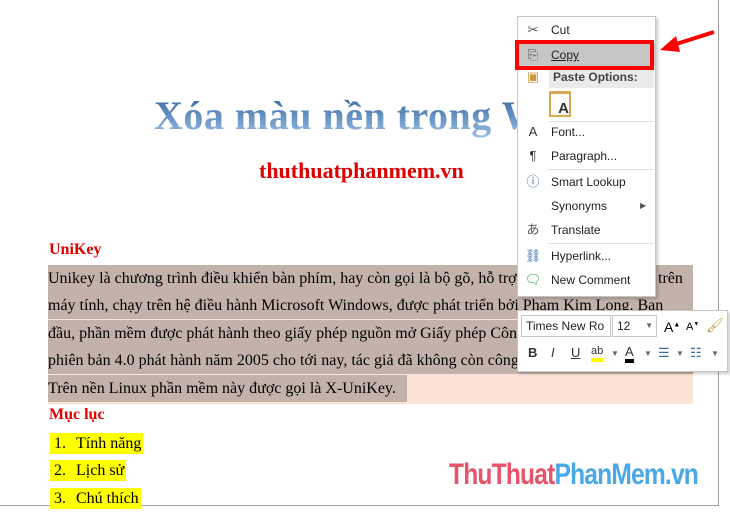 This screenshot has height=512, width=730. Describe the element at coordinates (533, 255) in the screenshot. I see `hyperlink-icon: ⛓` at that location.